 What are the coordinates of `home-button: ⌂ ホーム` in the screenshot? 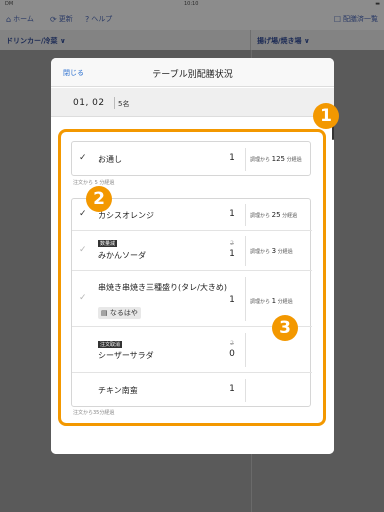 It's located at (20, 19).